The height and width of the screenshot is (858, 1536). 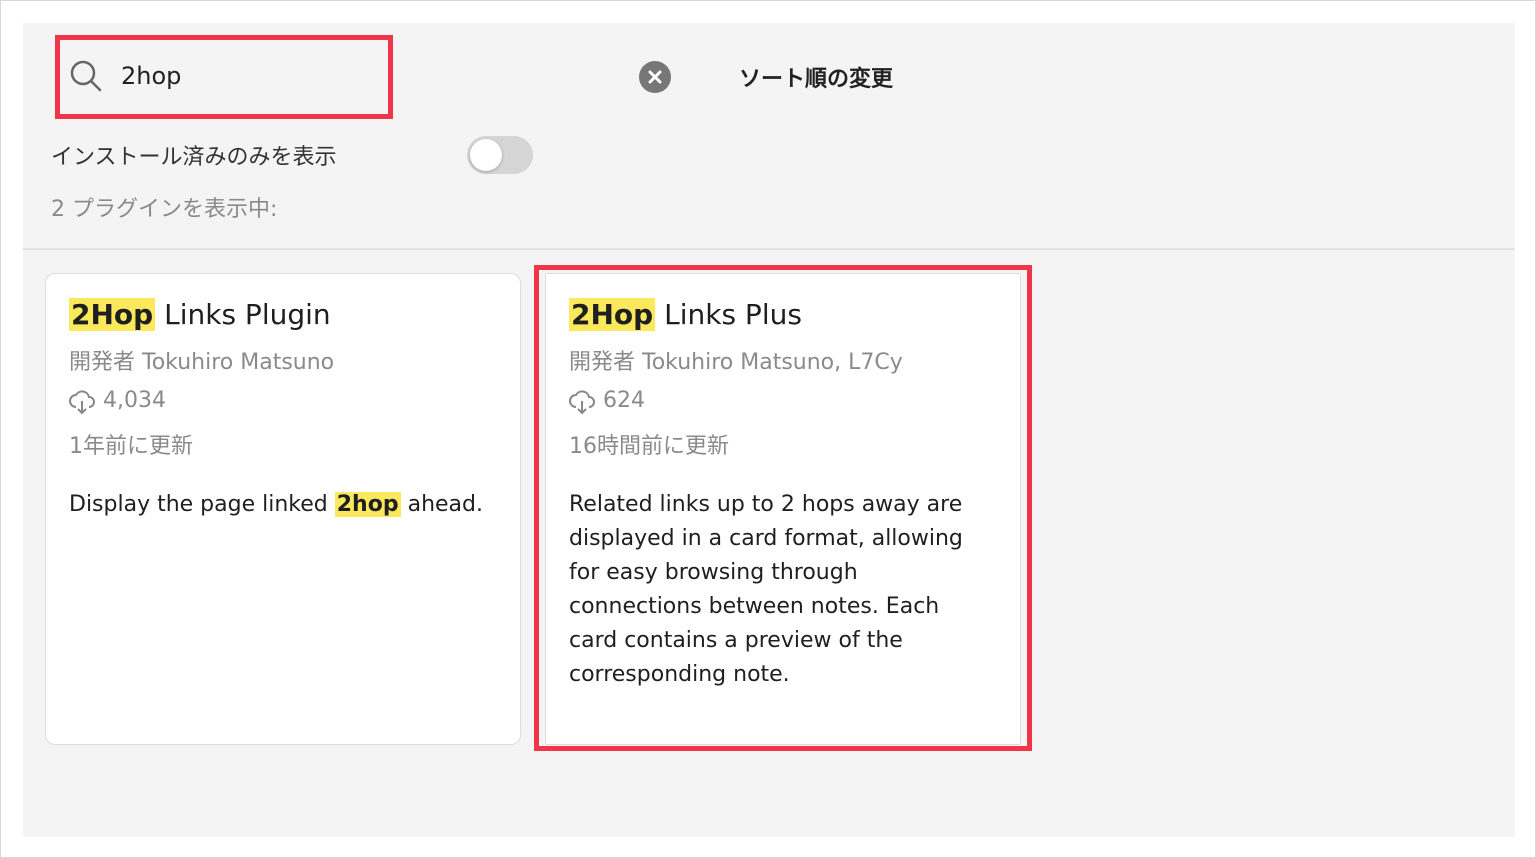 I want to click on close-icon, so click(x=655, y=77).